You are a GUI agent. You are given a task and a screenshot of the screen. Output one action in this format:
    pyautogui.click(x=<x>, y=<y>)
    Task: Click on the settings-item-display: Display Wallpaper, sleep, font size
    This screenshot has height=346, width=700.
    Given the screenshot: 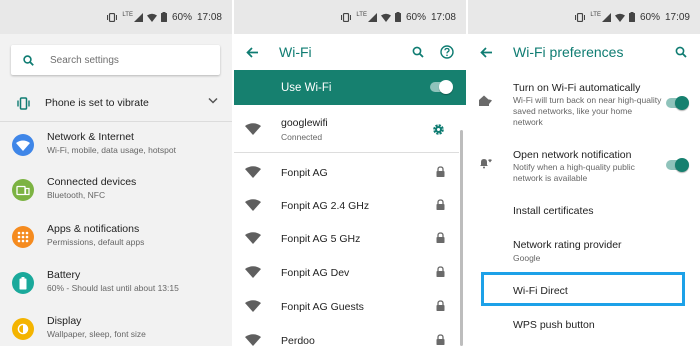 What is the action you would take?
    pyautogui.click(x=116, y=330)
    